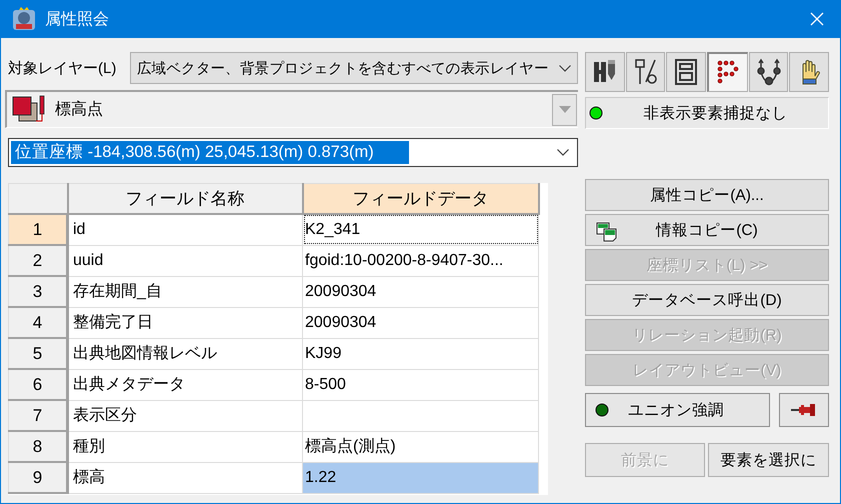  What do you see at coordinates (185, 260) in the screenshot?
I see `table-cell: uuid` at bounding box center [185, 260].